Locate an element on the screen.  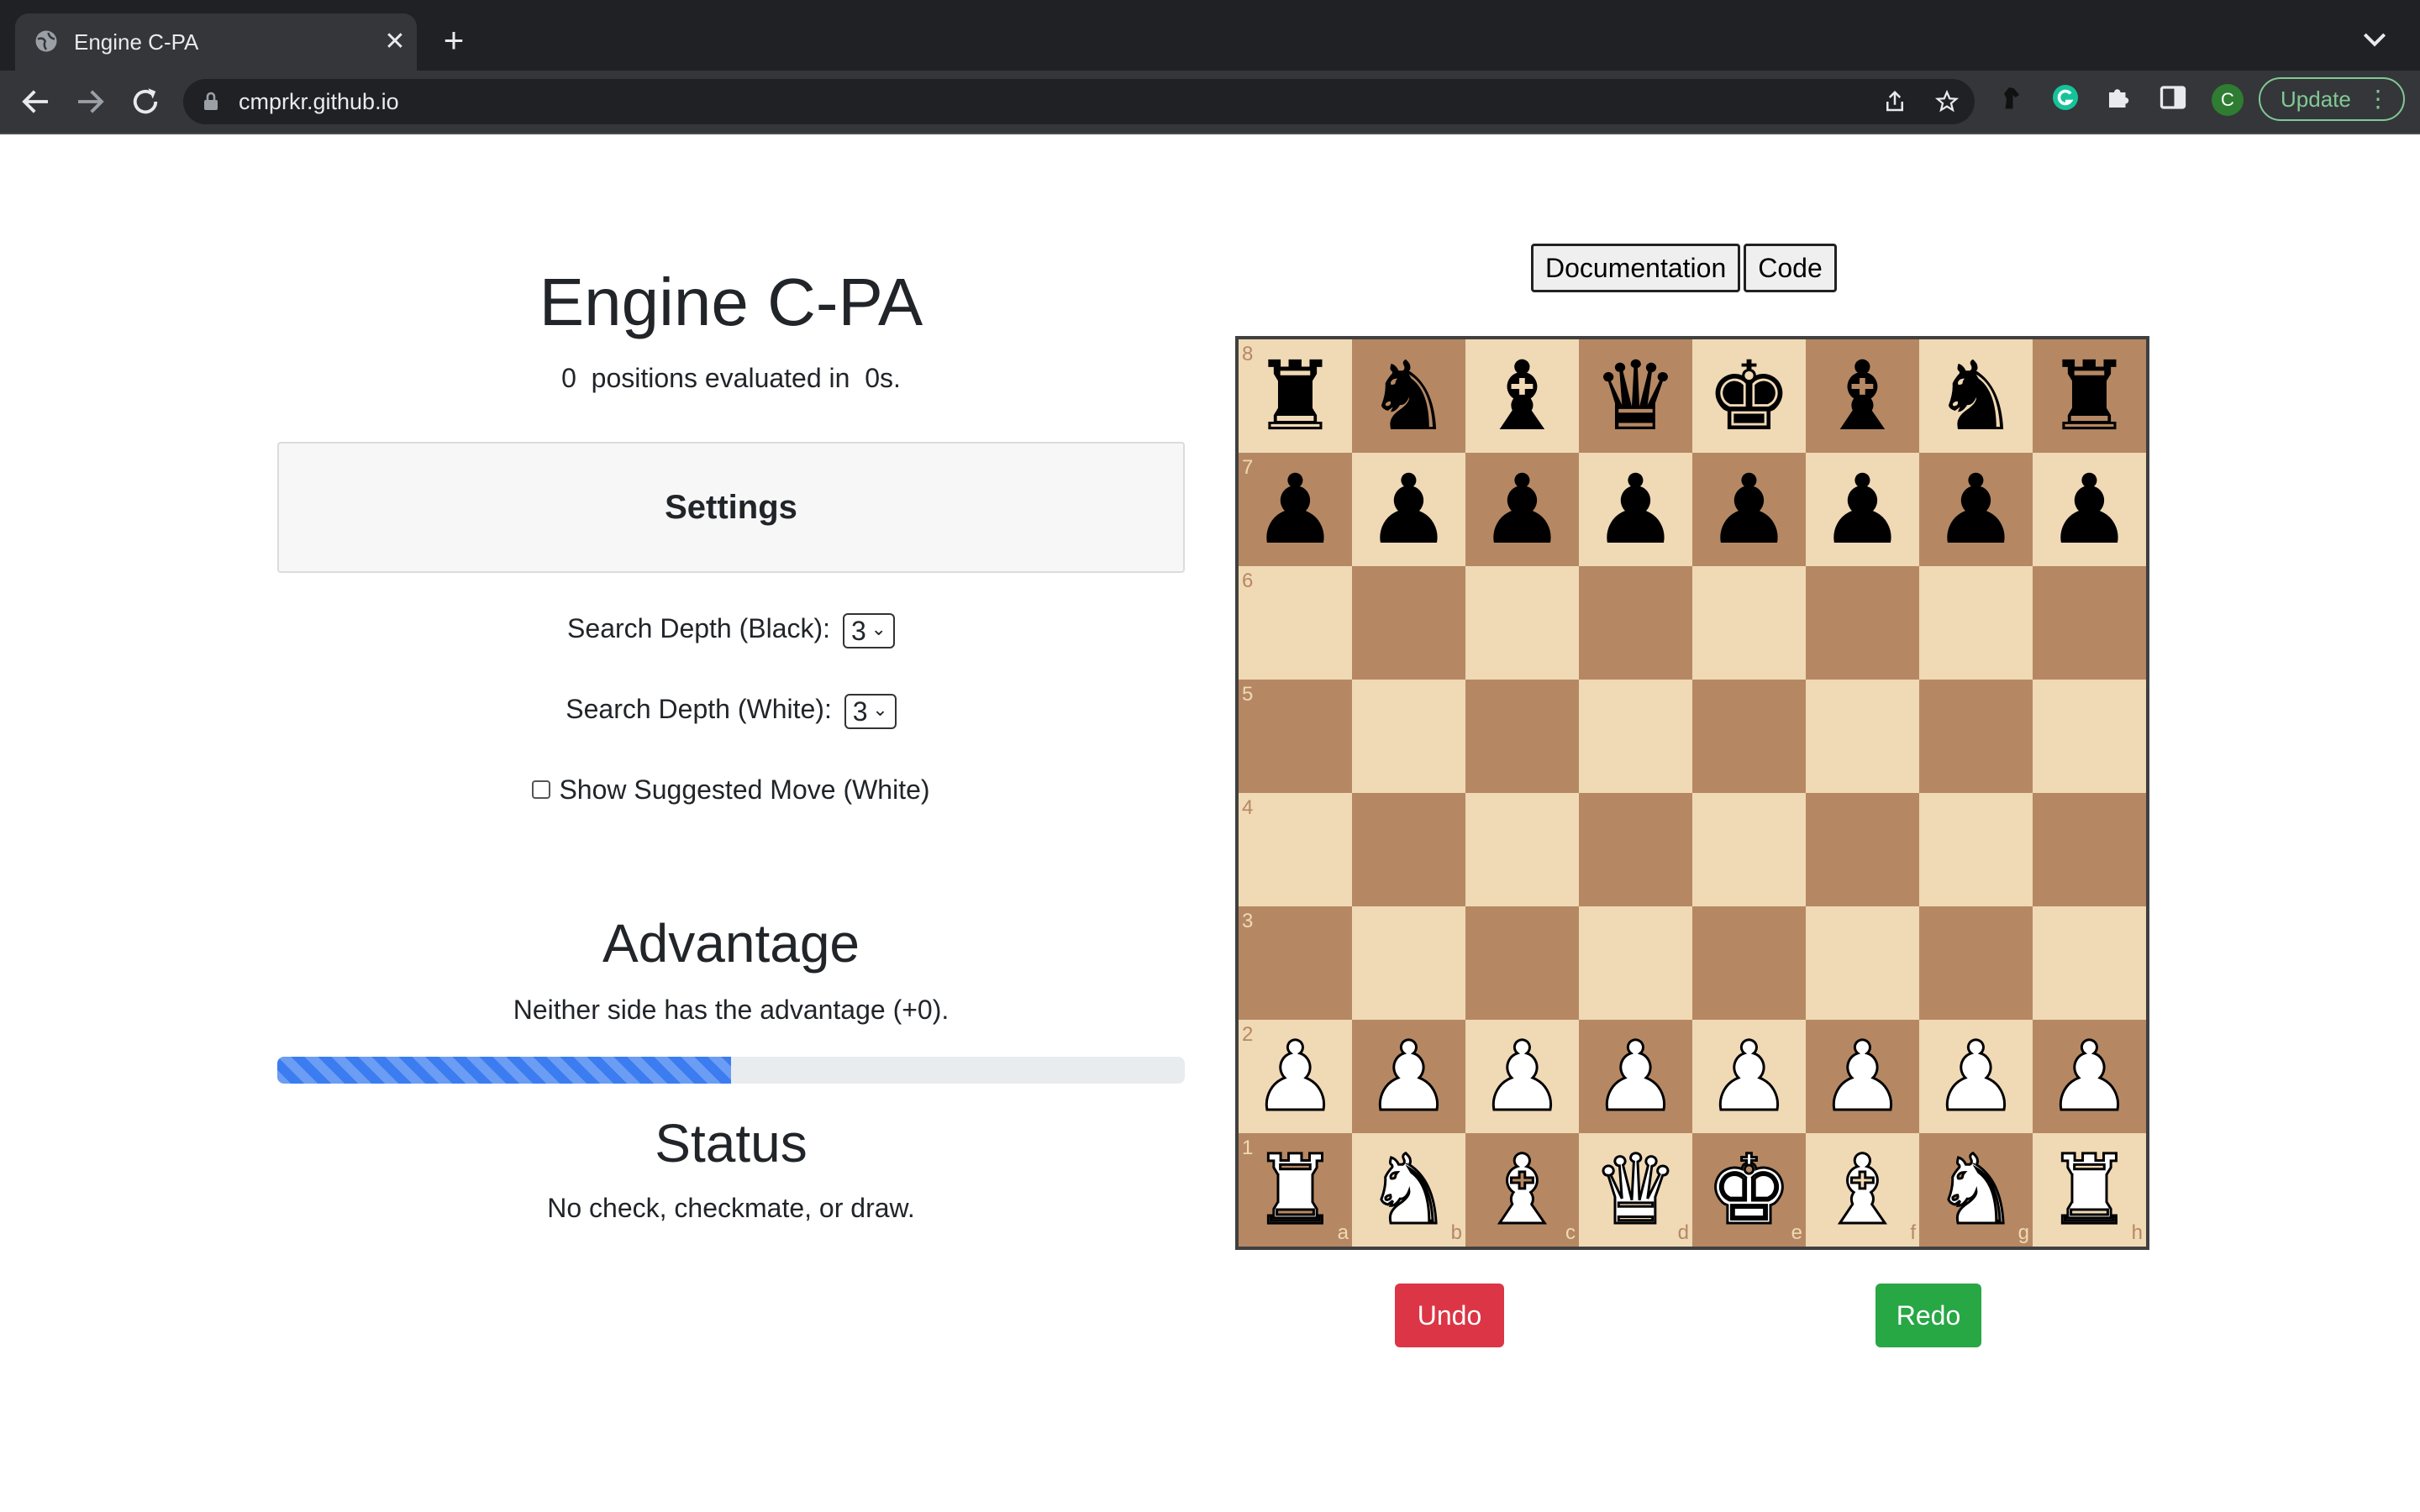
white-king-icon: ♚ is located at coordinates (1749, 1190).